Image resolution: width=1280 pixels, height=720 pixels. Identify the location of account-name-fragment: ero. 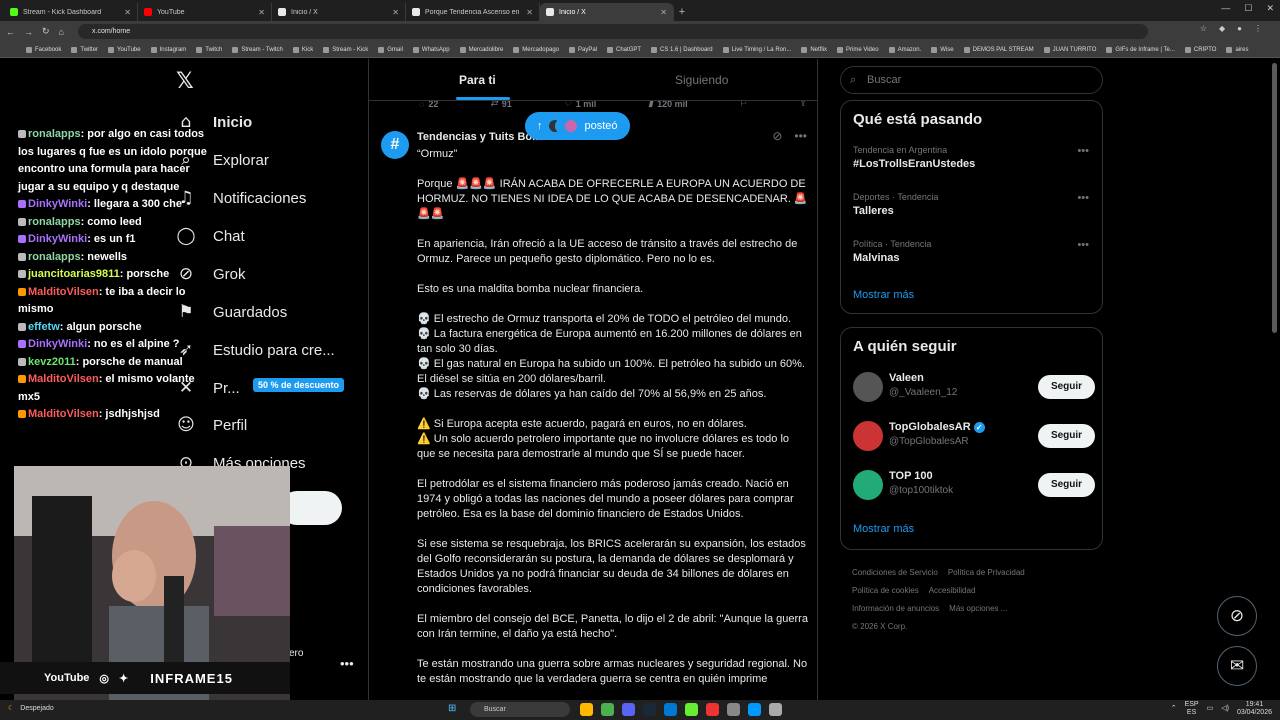
(296, 653).